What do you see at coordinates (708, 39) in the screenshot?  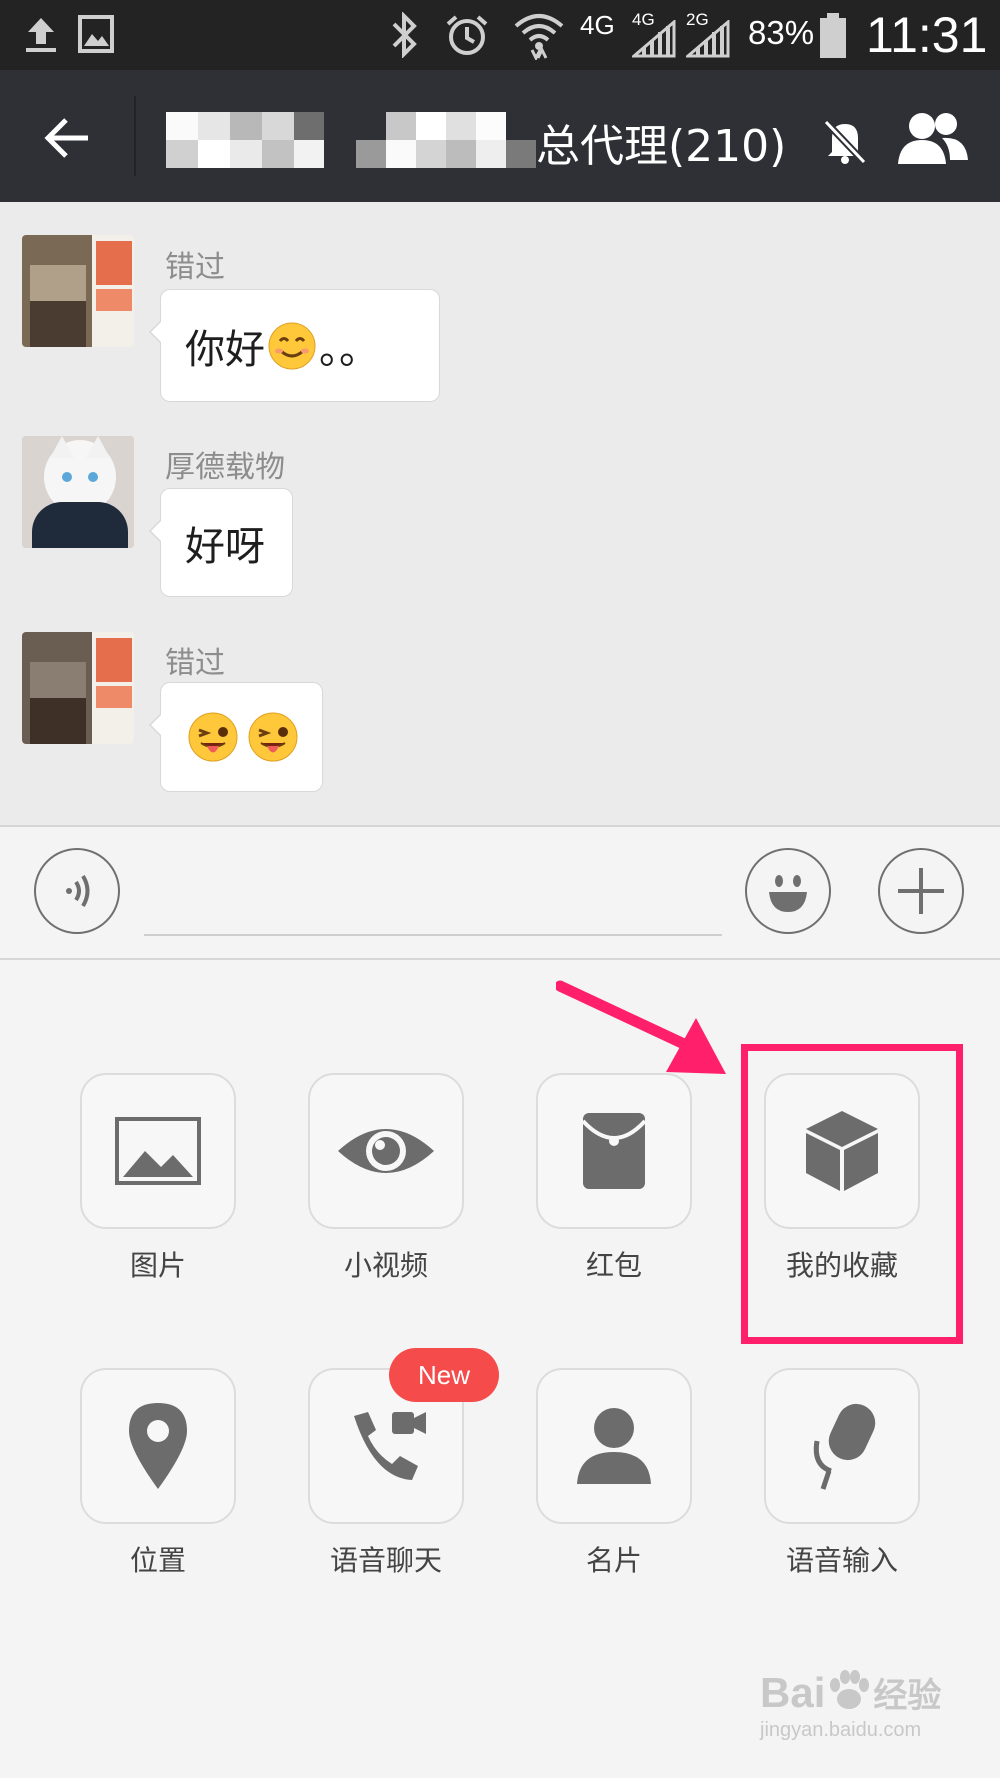 I see `signal-sim2-icon` at bounding box center [708, 39].